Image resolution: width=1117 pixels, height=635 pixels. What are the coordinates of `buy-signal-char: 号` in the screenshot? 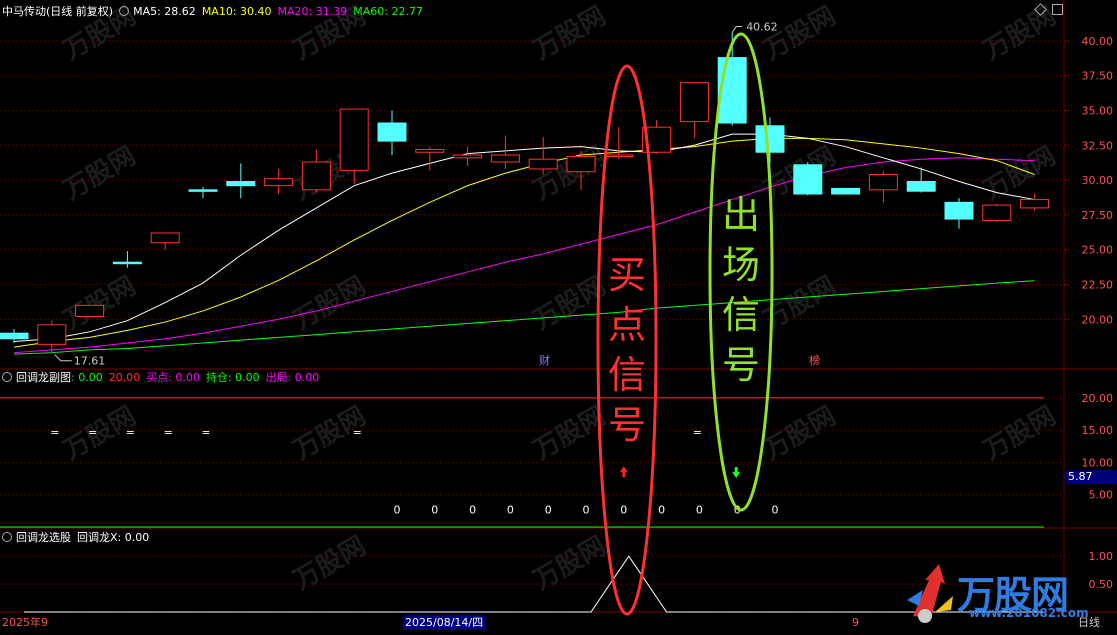 It's located at (627, 425).